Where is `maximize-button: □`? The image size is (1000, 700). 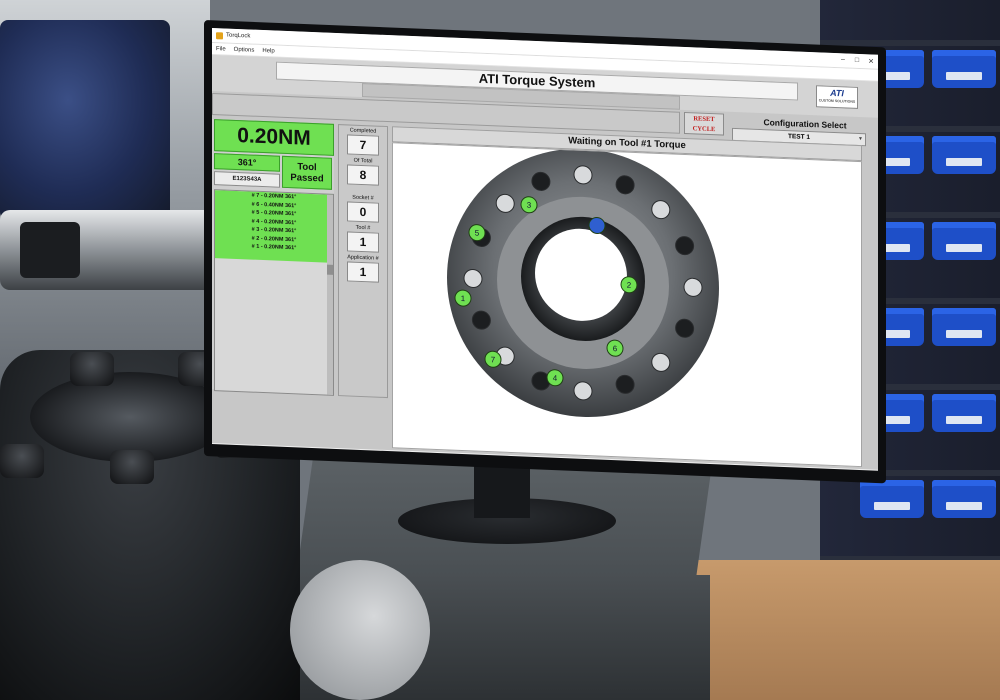
maximize-button: □ is located at coordinates (857, 61).